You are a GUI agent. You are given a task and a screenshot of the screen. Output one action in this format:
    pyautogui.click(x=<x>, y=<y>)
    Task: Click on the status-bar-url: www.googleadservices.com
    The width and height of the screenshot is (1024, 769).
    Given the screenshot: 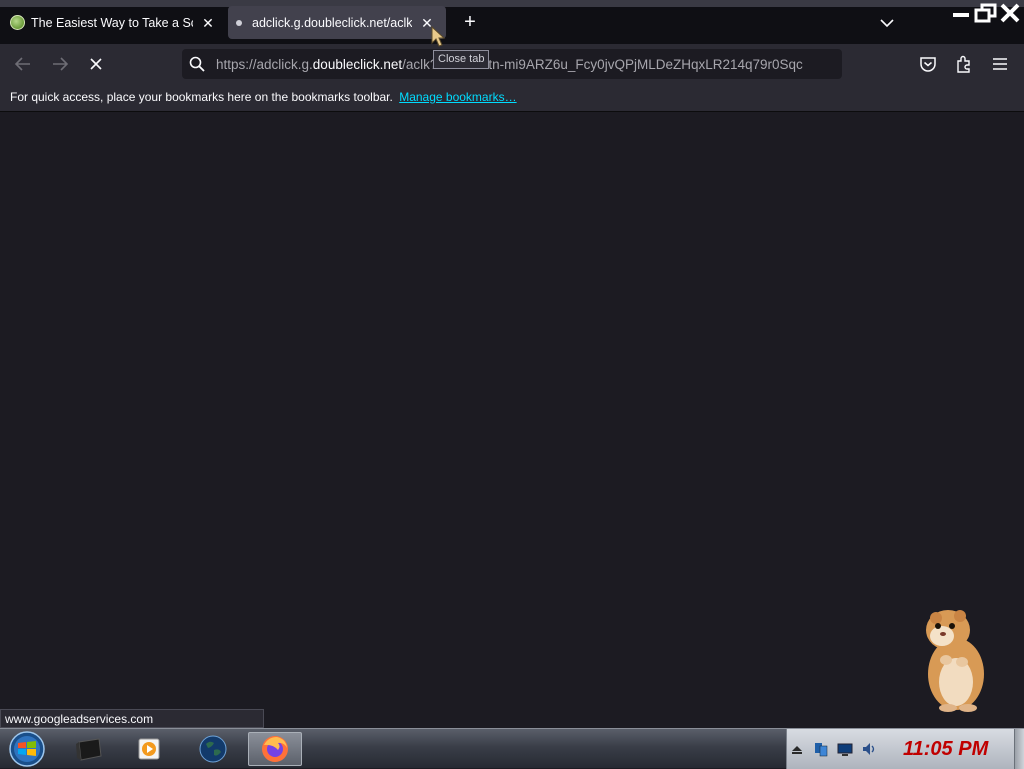 What is the action you would take?
    pyautogui.click(x=132, y=718)
    